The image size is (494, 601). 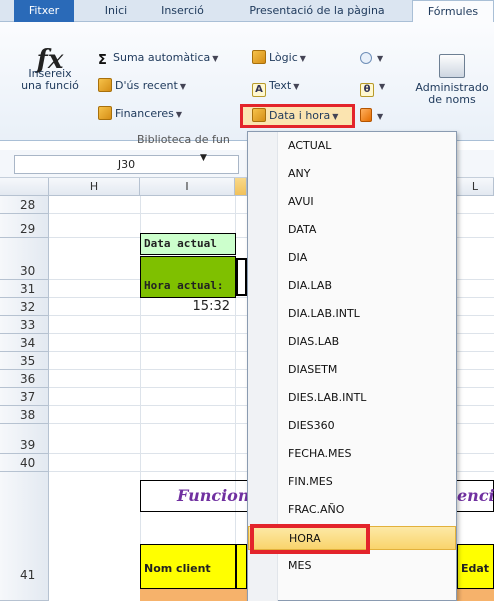 I want to click on menu-item-dies360: DIES360, so click(x=352, y=426).